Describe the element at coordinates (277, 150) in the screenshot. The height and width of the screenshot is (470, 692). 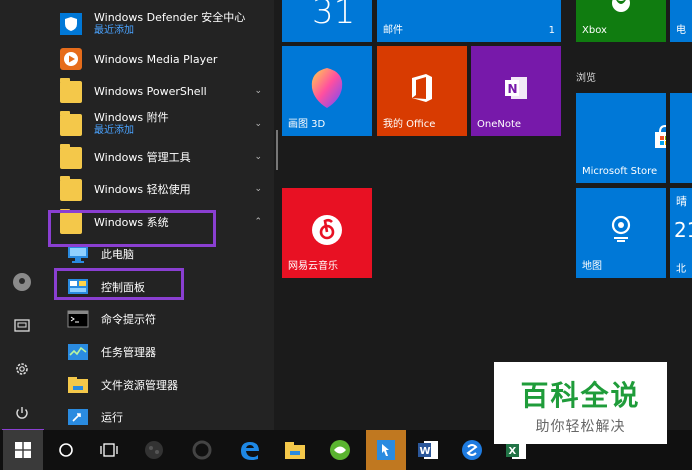
I see `app-list-scrollbar` at that location.